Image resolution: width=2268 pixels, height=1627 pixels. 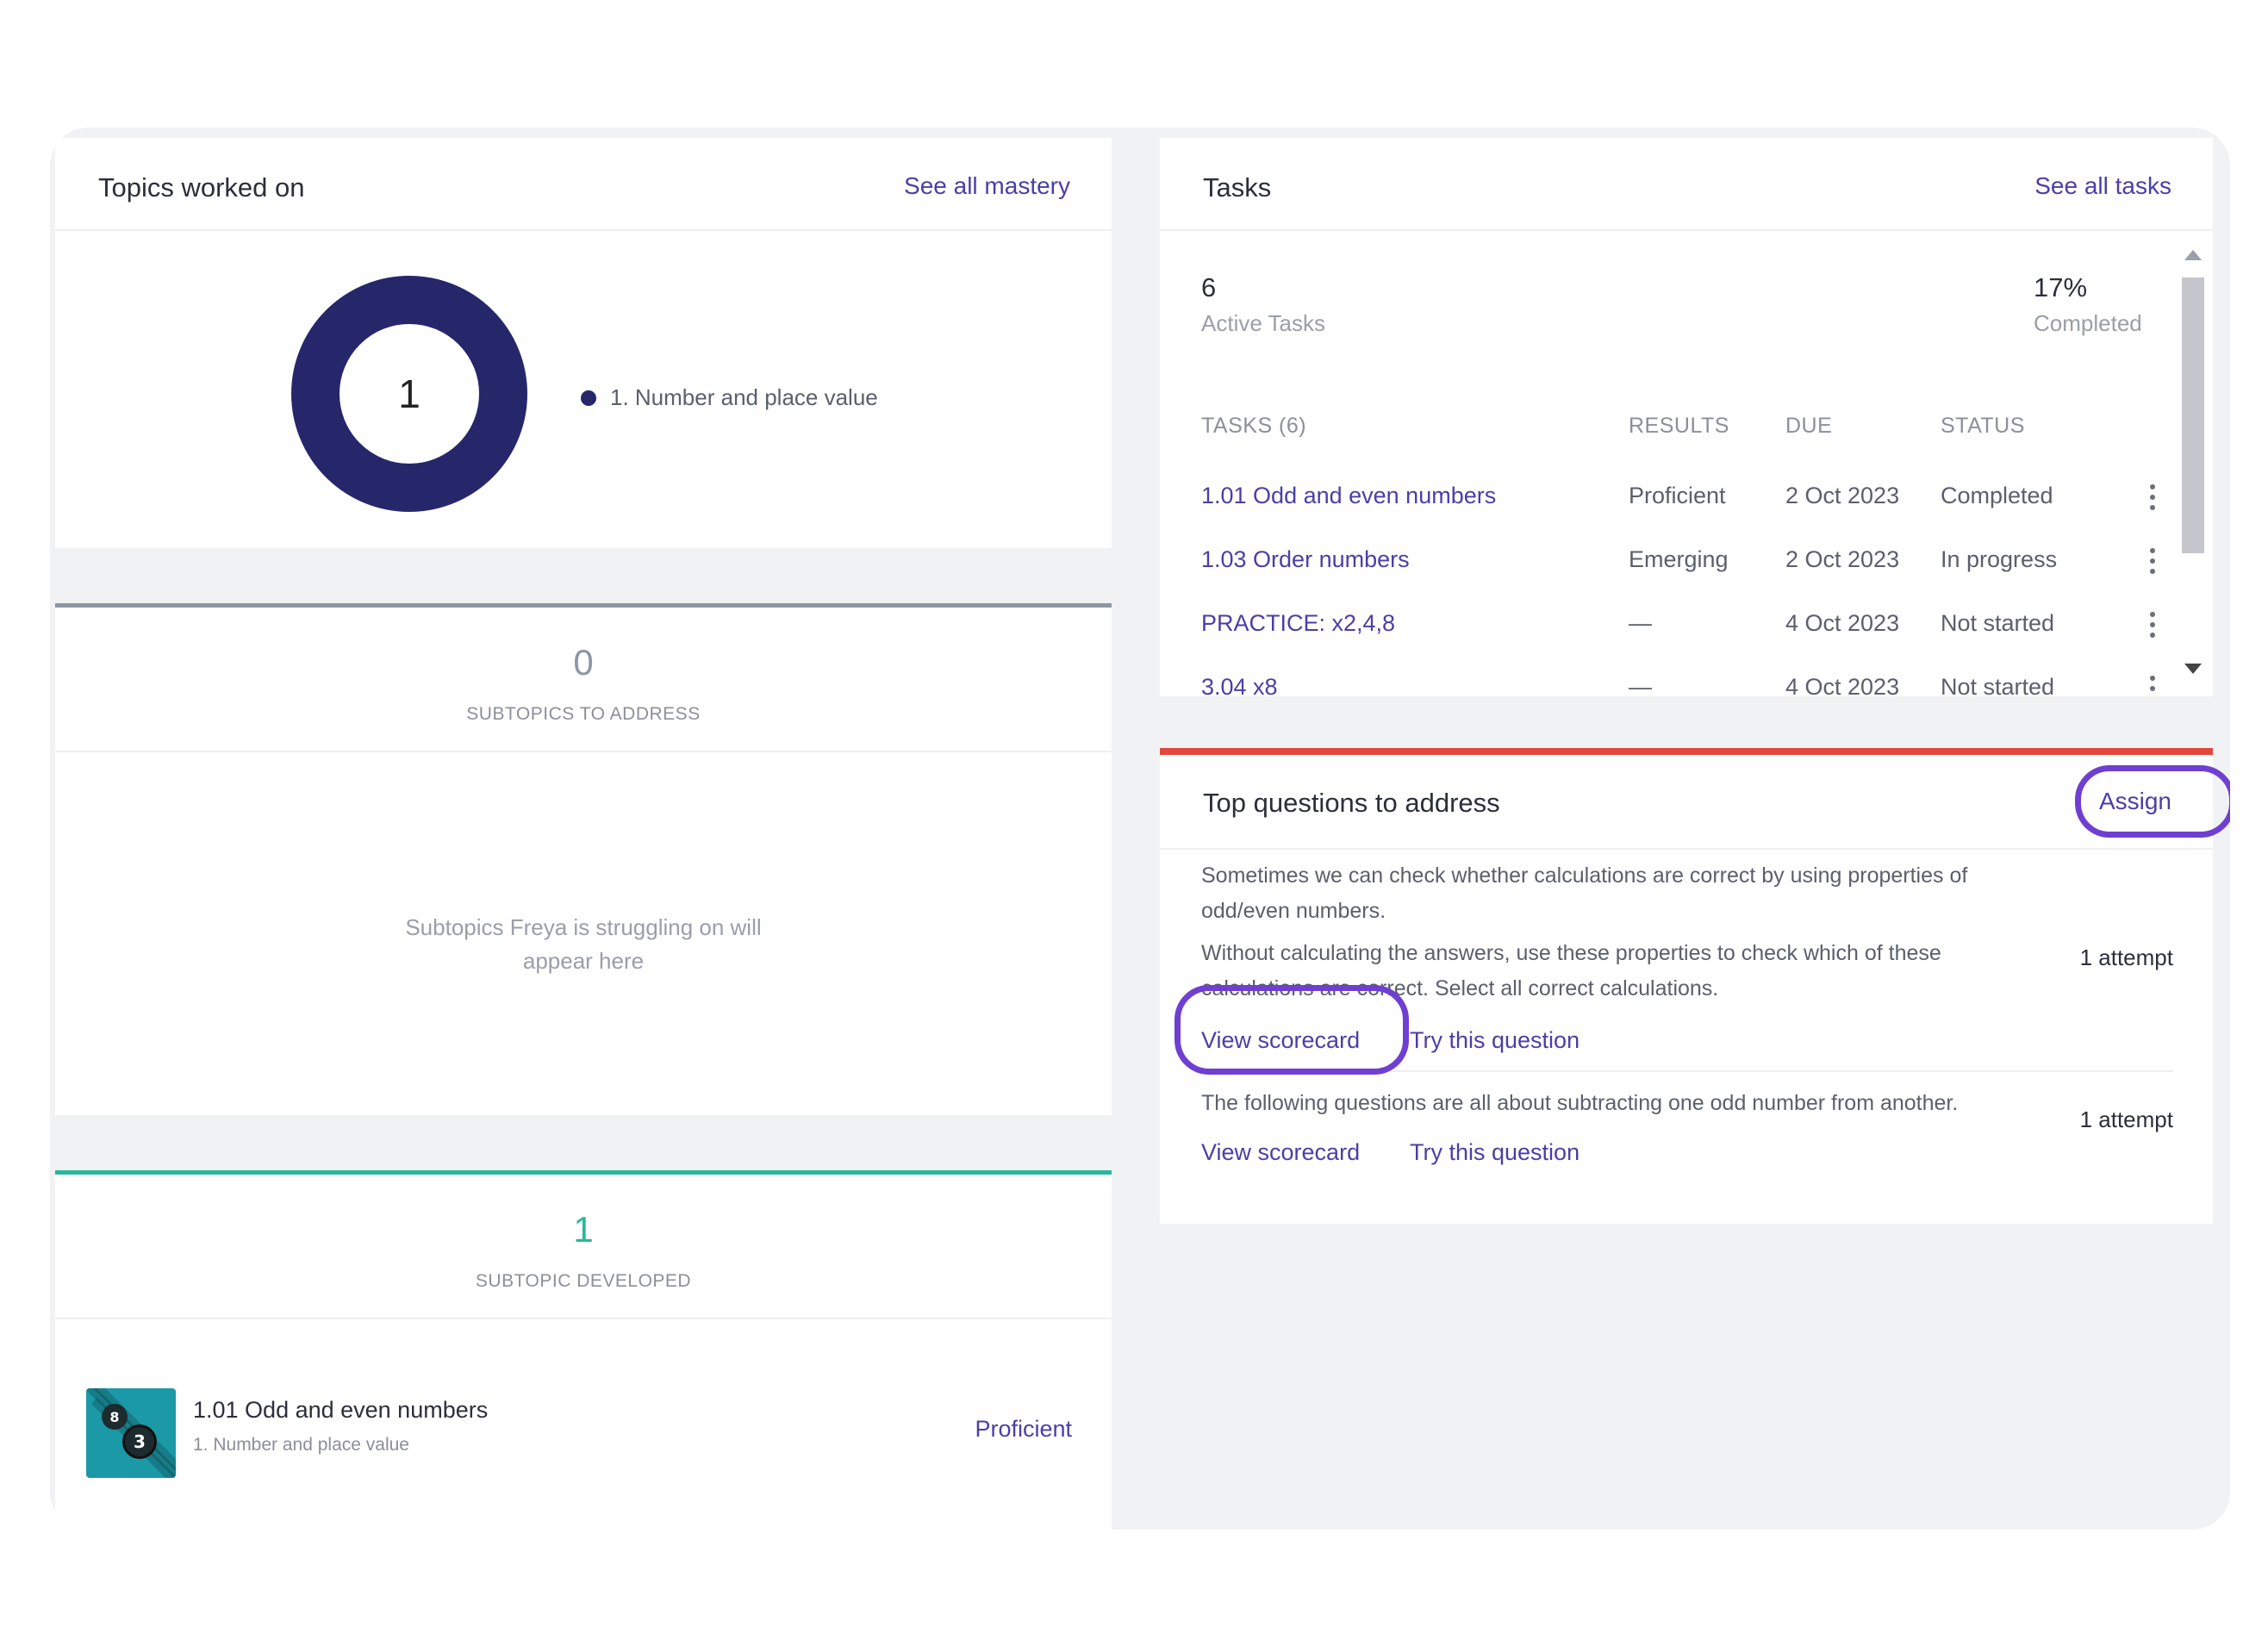 I want to click on task-result: Emerging, so click(x=1679, y=559).